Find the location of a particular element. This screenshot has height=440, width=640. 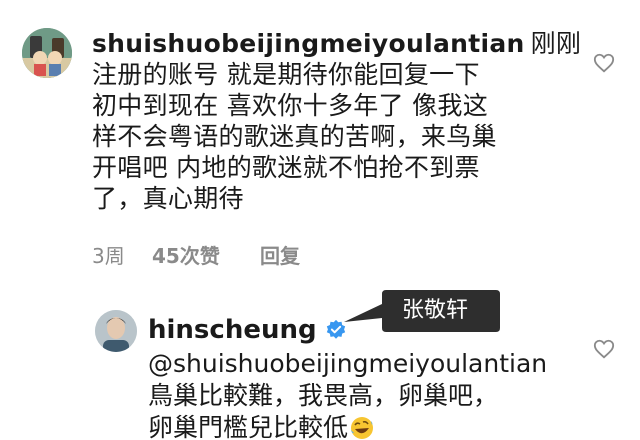

comment-line: 样不会粤语的歌迷真的苦啊，来鸟巢 is located at coordinates (294, 136).